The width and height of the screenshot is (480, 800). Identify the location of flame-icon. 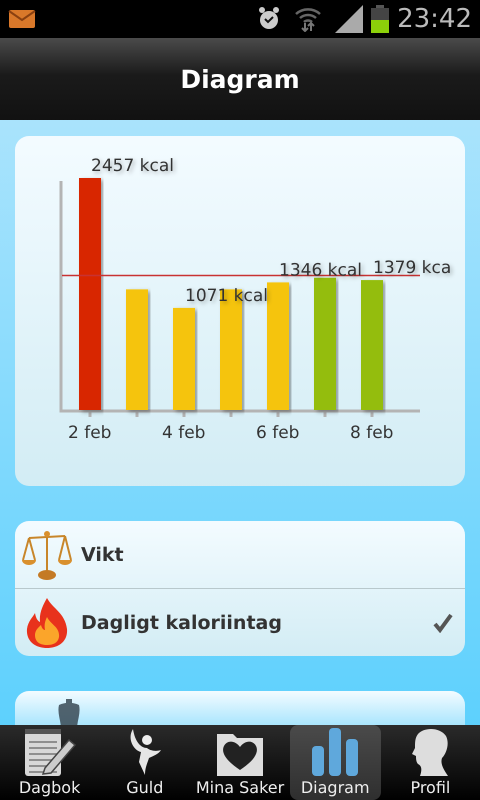
(47, 622).